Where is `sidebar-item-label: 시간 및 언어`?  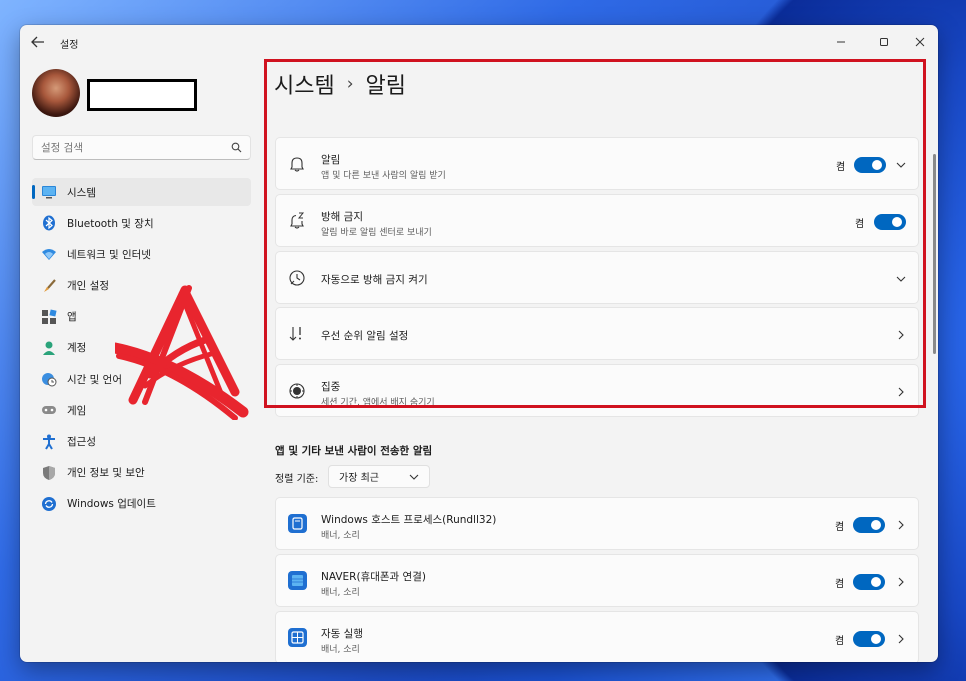 sidebar-item-label: 시간 및 언어 is located at coordinates (94, 379).